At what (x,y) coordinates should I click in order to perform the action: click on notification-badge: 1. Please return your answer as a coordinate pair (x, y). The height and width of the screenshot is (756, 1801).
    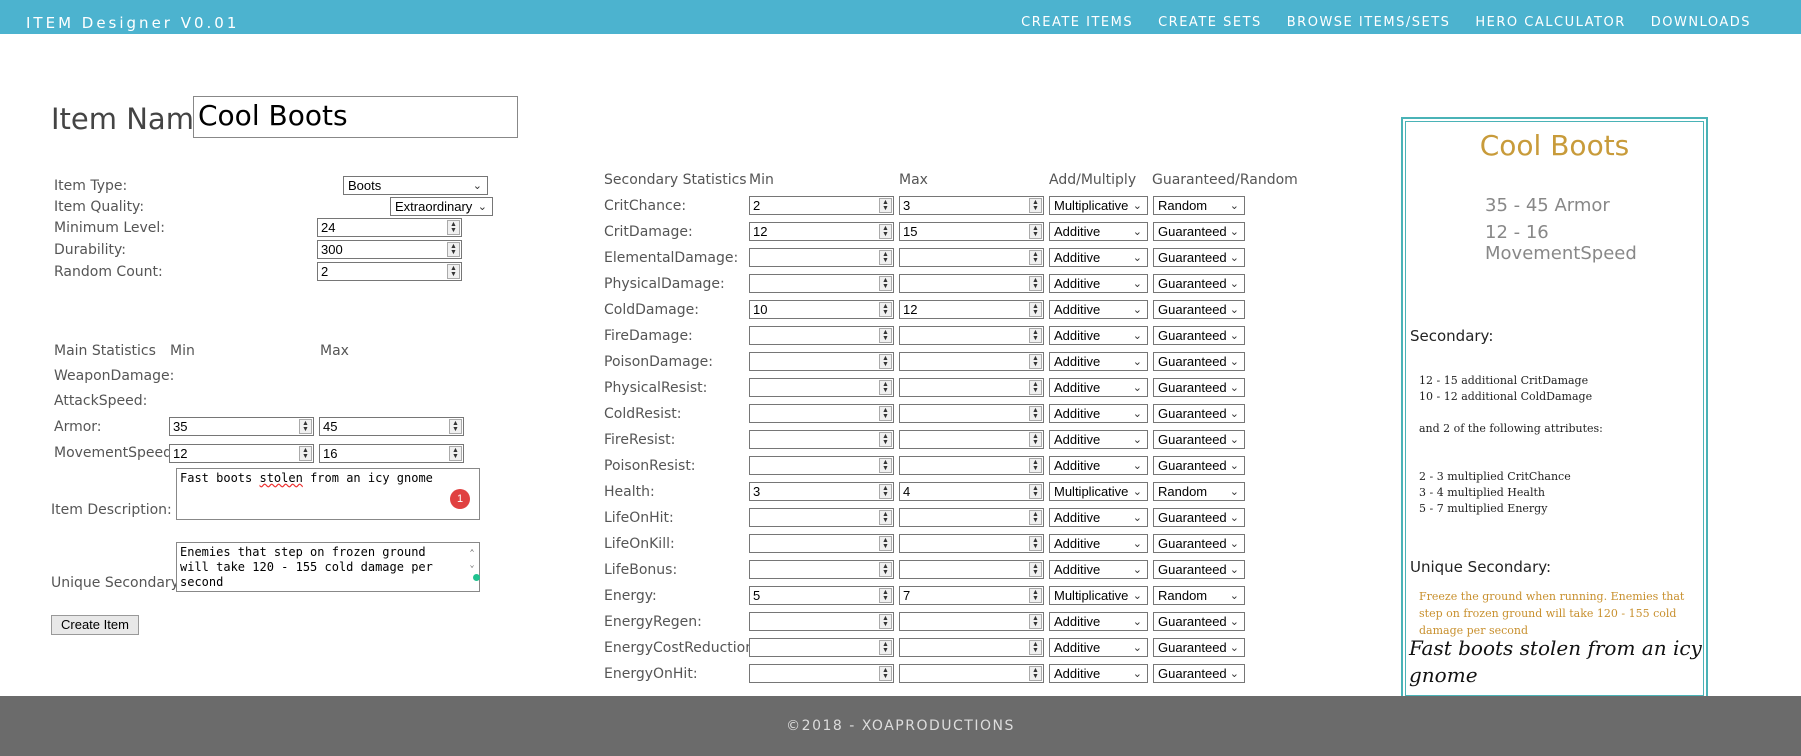
    Looking at the image, I should click on (460, 499).